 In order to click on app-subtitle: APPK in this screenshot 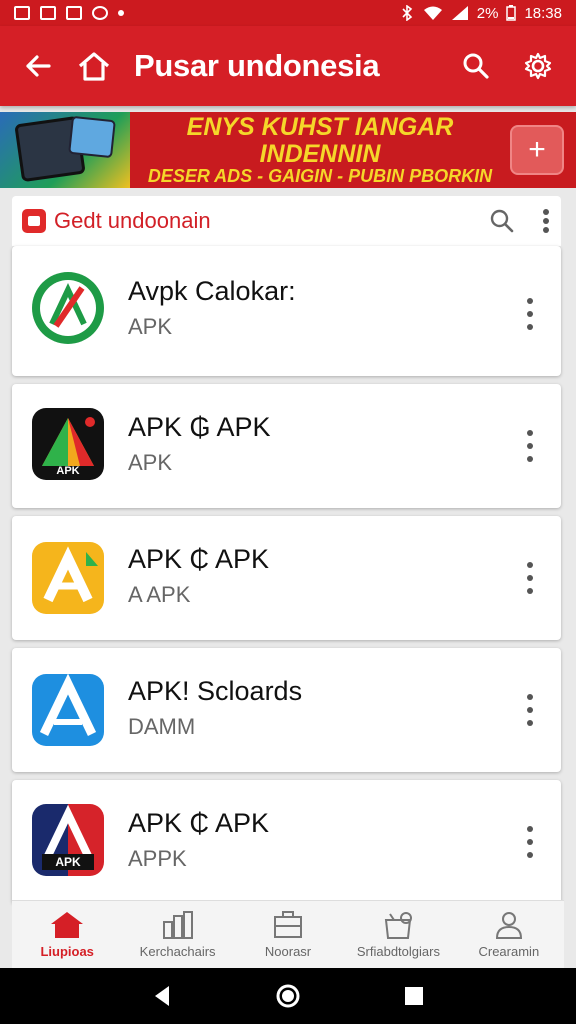, I will do `click(157, 858)`.